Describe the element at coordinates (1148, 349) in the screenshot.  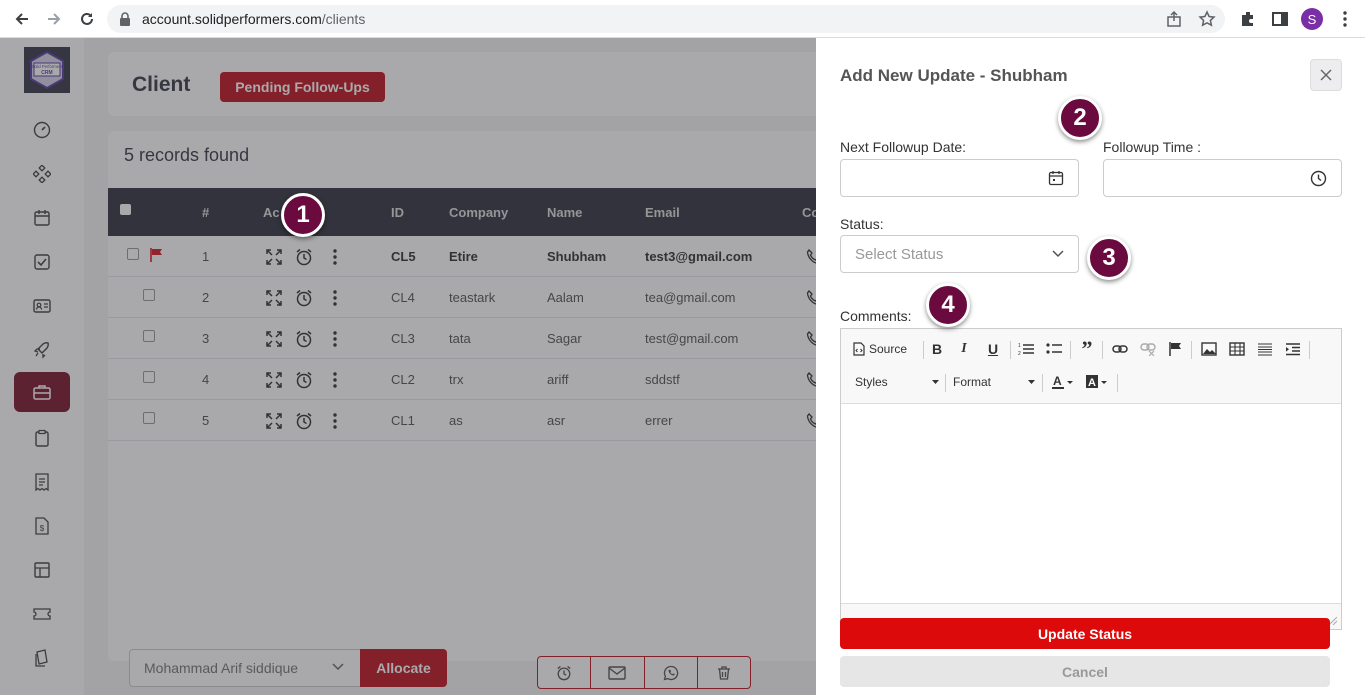
I see `unlink-icon` at that location.